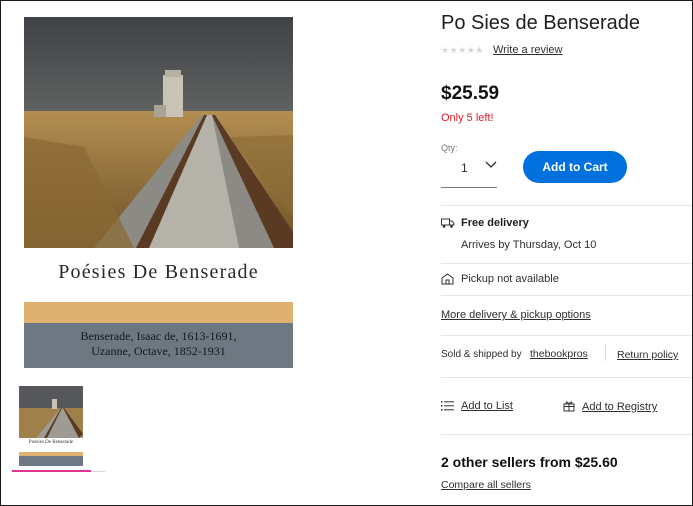 The image size is (693, 506). I want to click on add-to-registry-link: Add to Registry, so click(619, 407).